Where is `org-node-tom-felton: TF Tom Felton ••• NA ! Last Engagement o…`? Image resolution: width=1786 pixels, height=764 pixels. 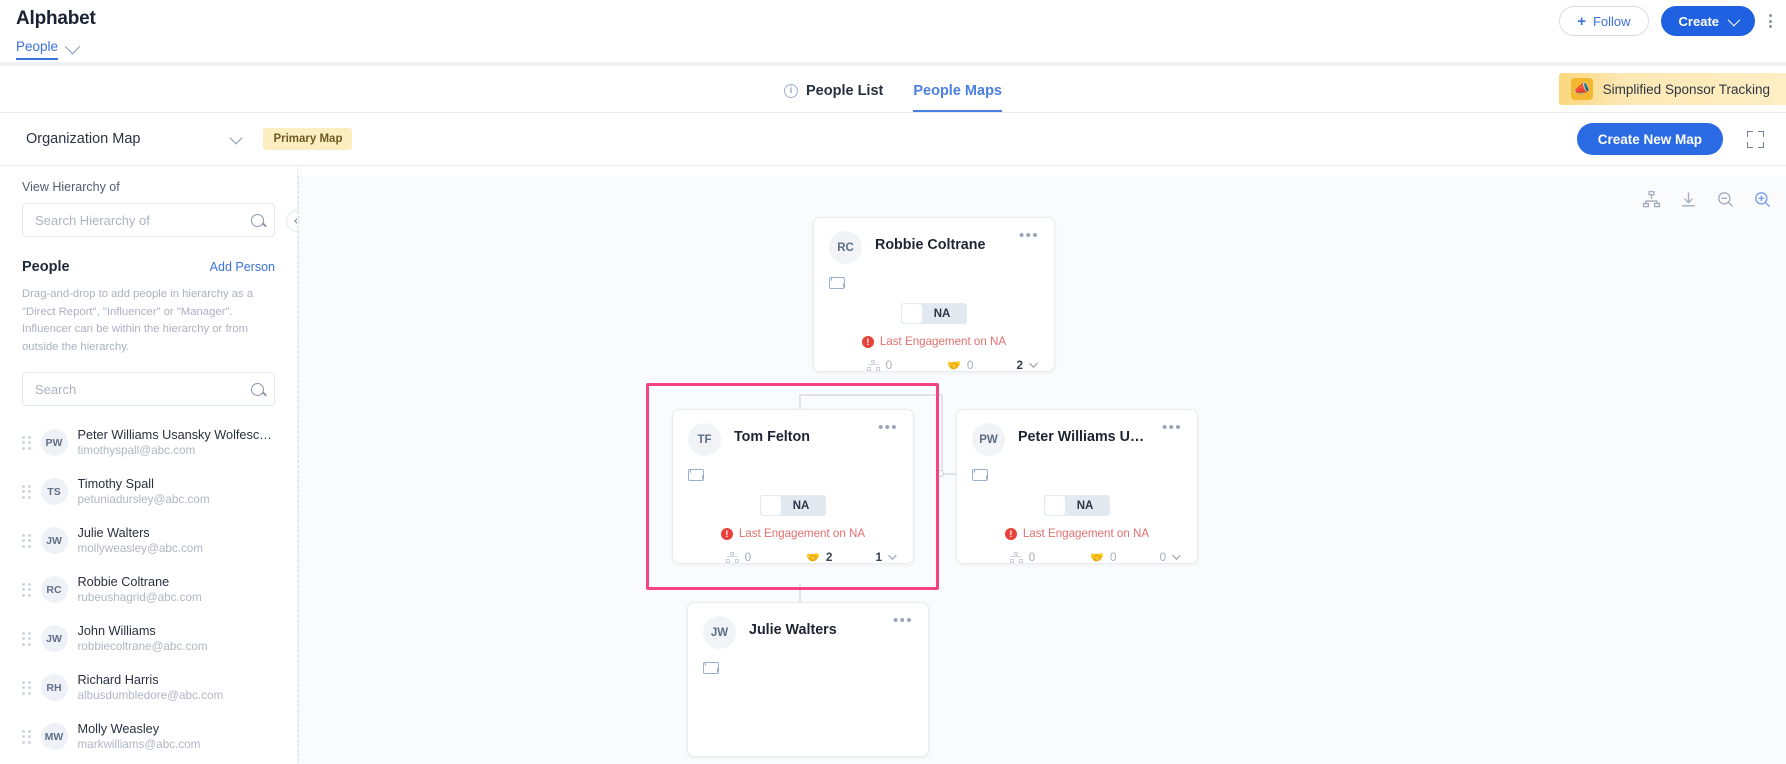
org-node-tom-felton: TF Tom Felton ••• NA ! Last Engagement o… is located at coordinates (793, 486).